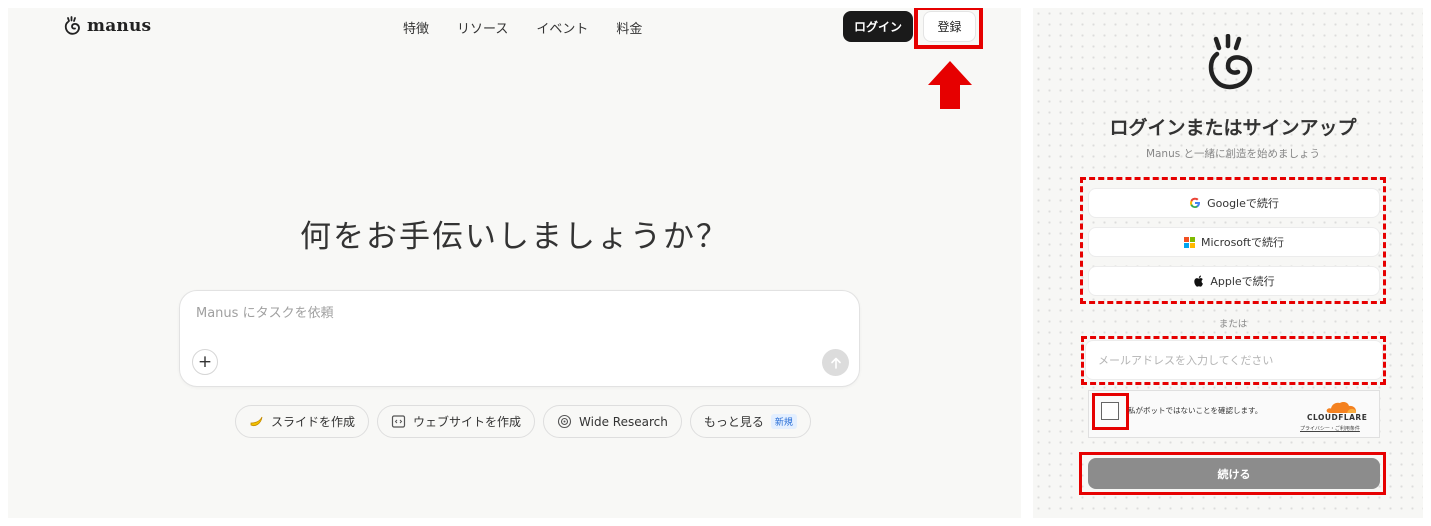  Describe the element at coordinates (783, 421) in the screenshot. I see `new-badge: 新規` at that location.